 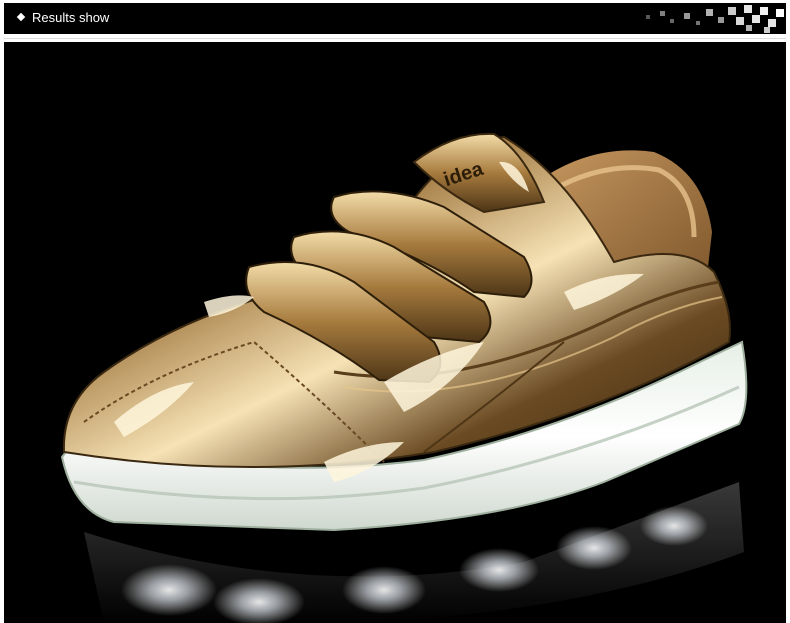 What do you see at coordinates (395, 18) in the screenshot?
I see `header-bar: Results show` at bounding box center [395, 18].